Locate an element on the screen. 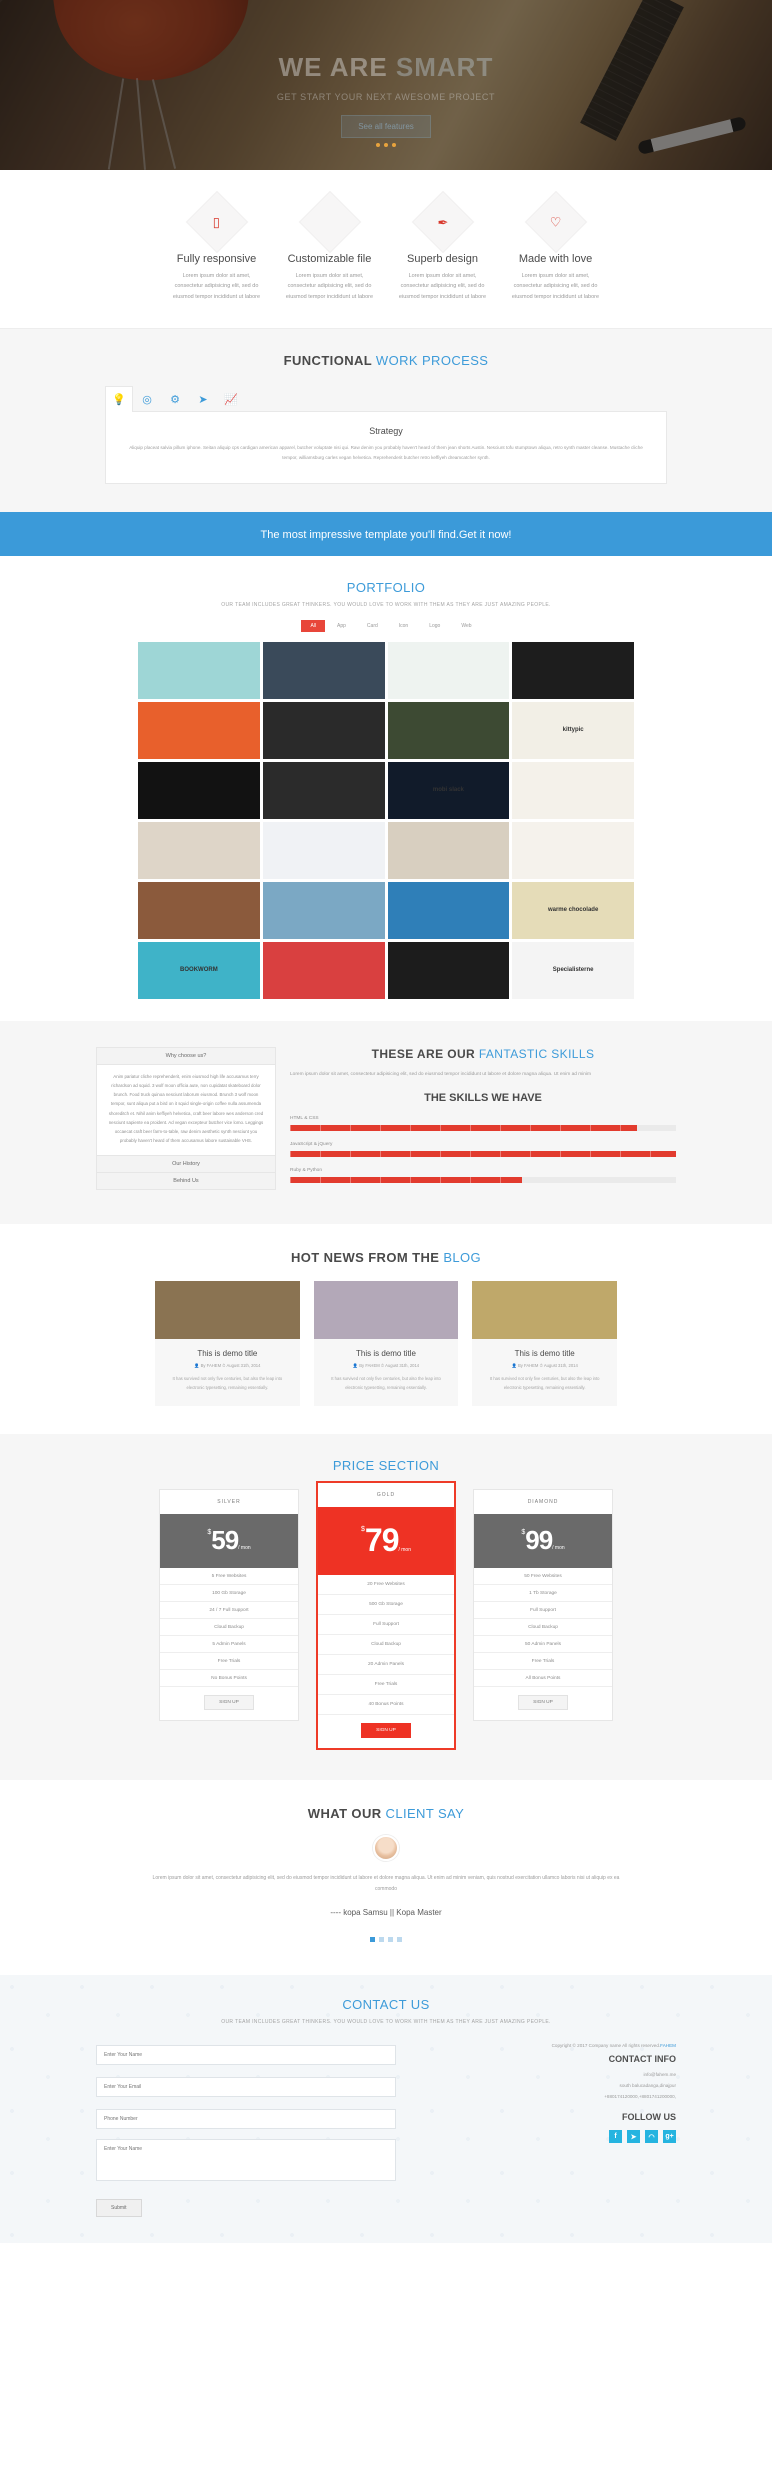  social-links: f ➤ ◠ g+ is located at coordinates (551, 2136).